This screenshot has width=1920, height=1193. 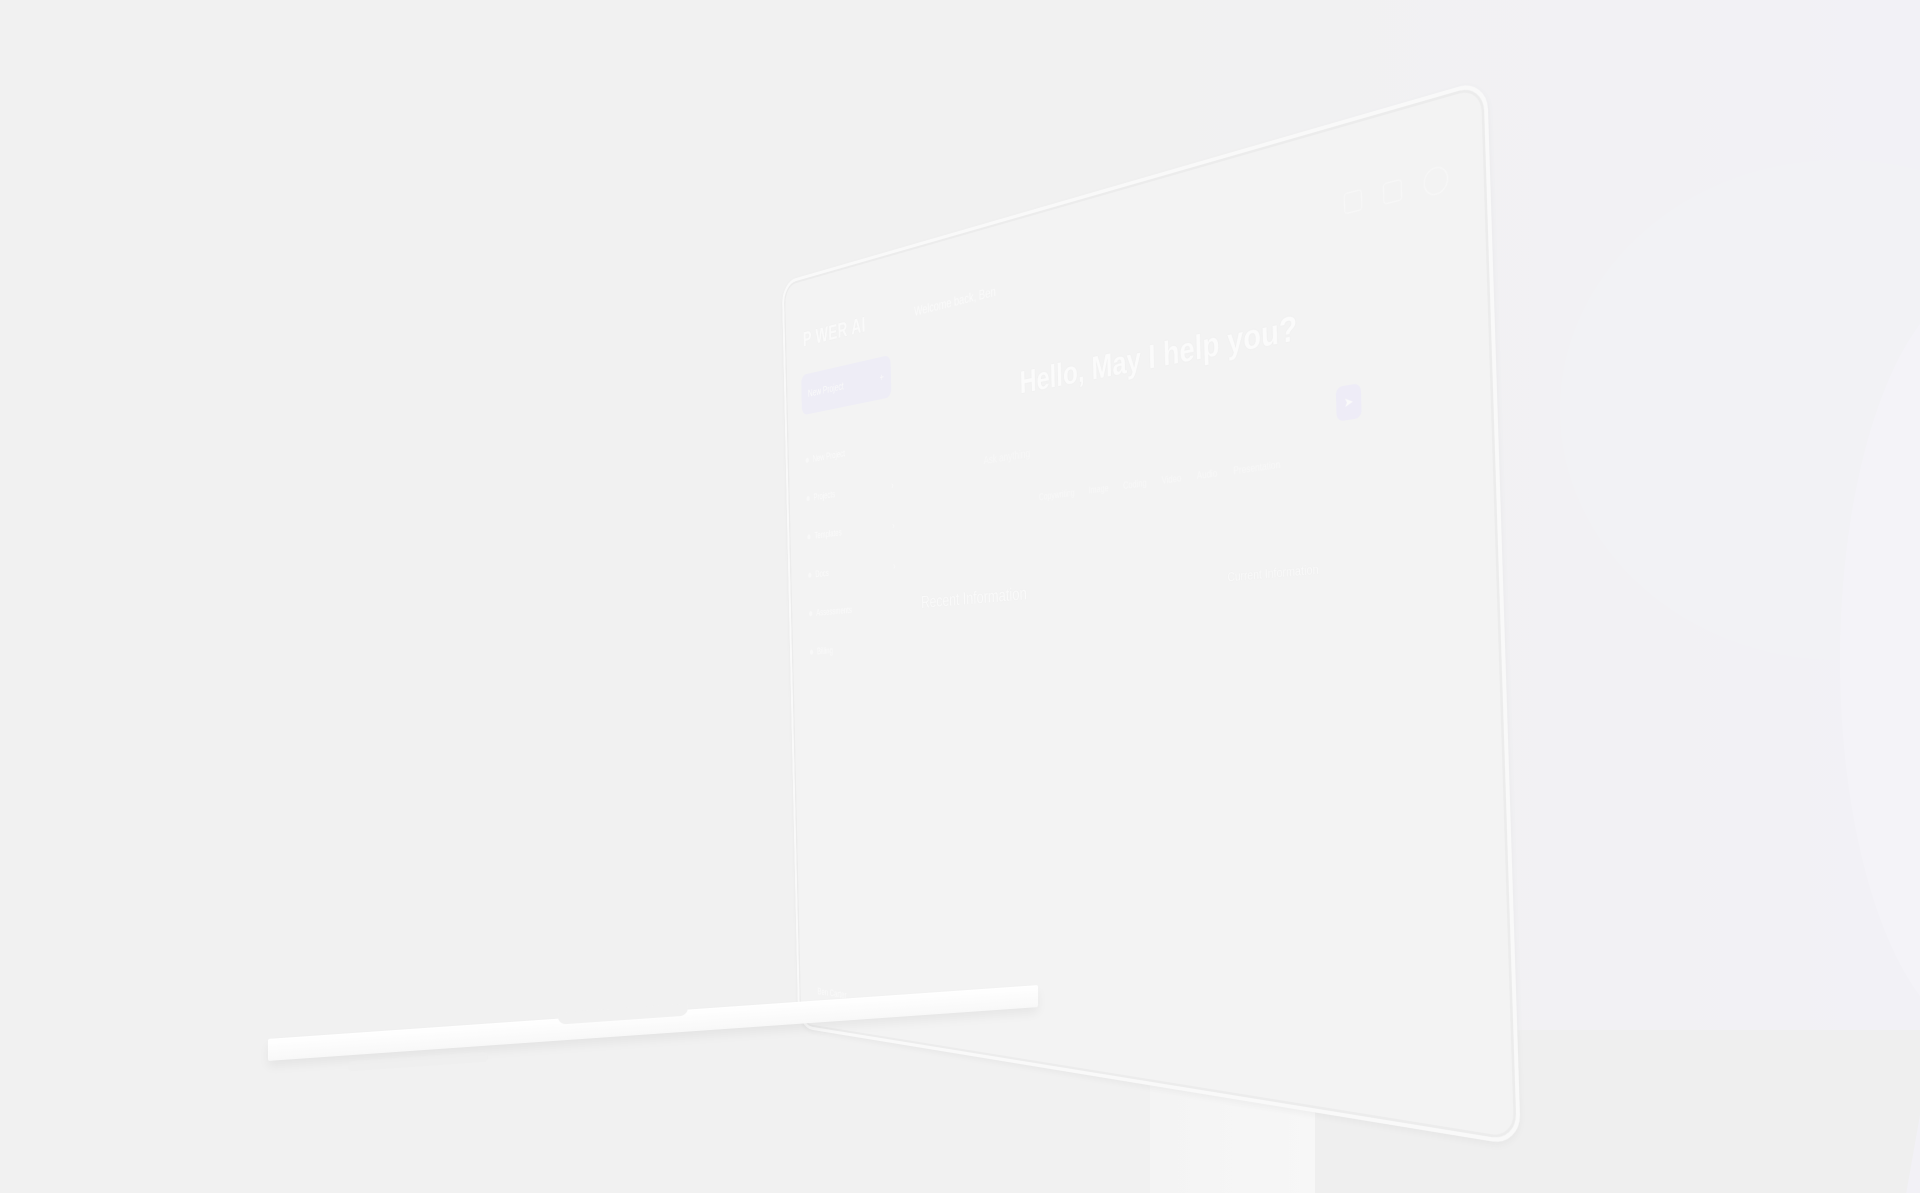 What do you see at coordinates (1193, 579) in the screenshot?
I see `recent-section: Recent Information Current Information` at bounding box center [1193, 579].